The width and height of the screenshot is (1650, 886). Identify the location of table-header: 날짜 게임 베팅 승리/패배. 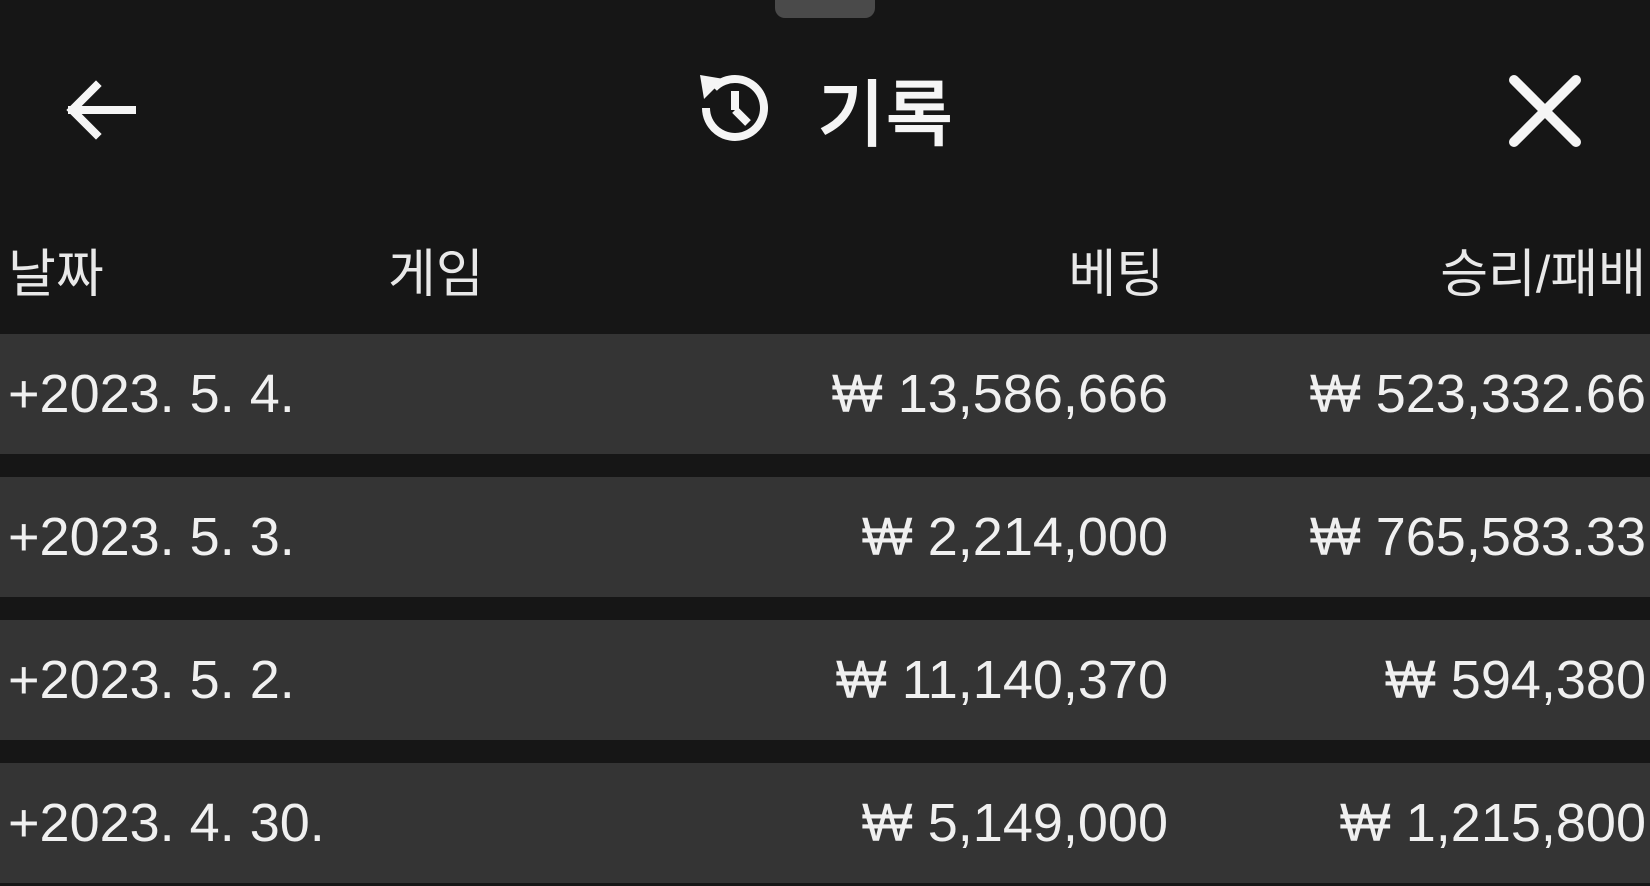
(825, 275).